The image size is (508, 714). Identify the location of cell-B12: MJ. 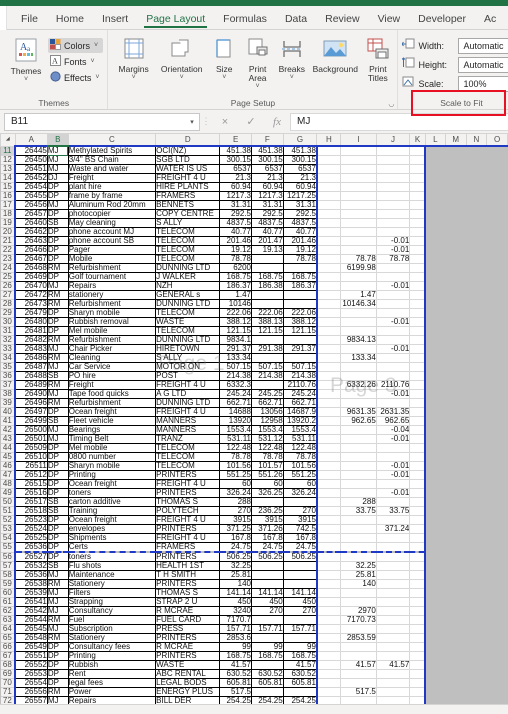
(57, 160).